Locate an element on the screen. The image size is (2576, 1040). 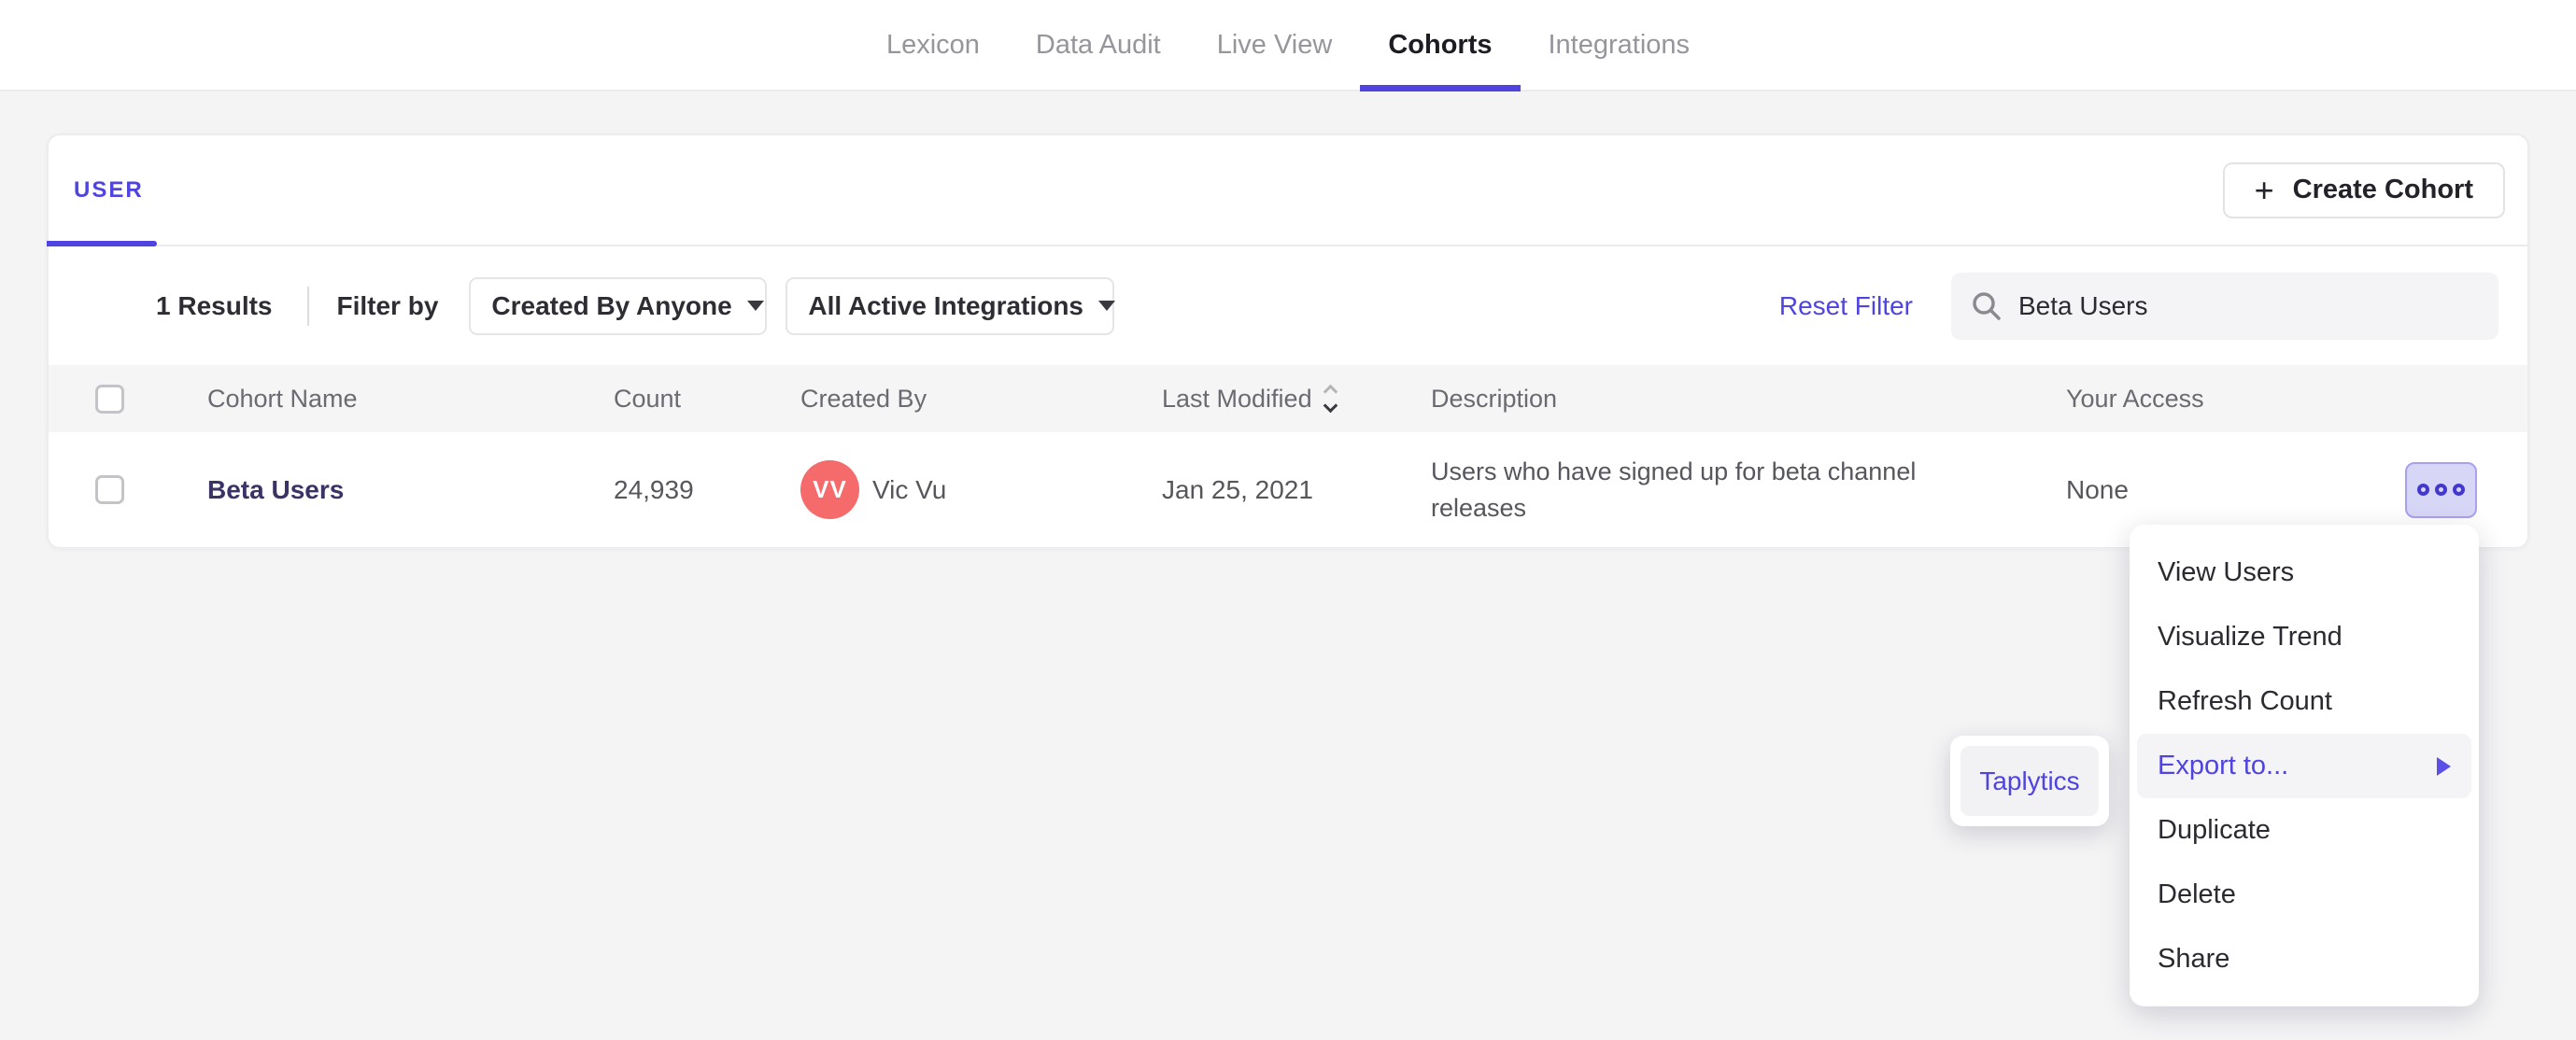
search-input is located at coordinates (2249, 305).